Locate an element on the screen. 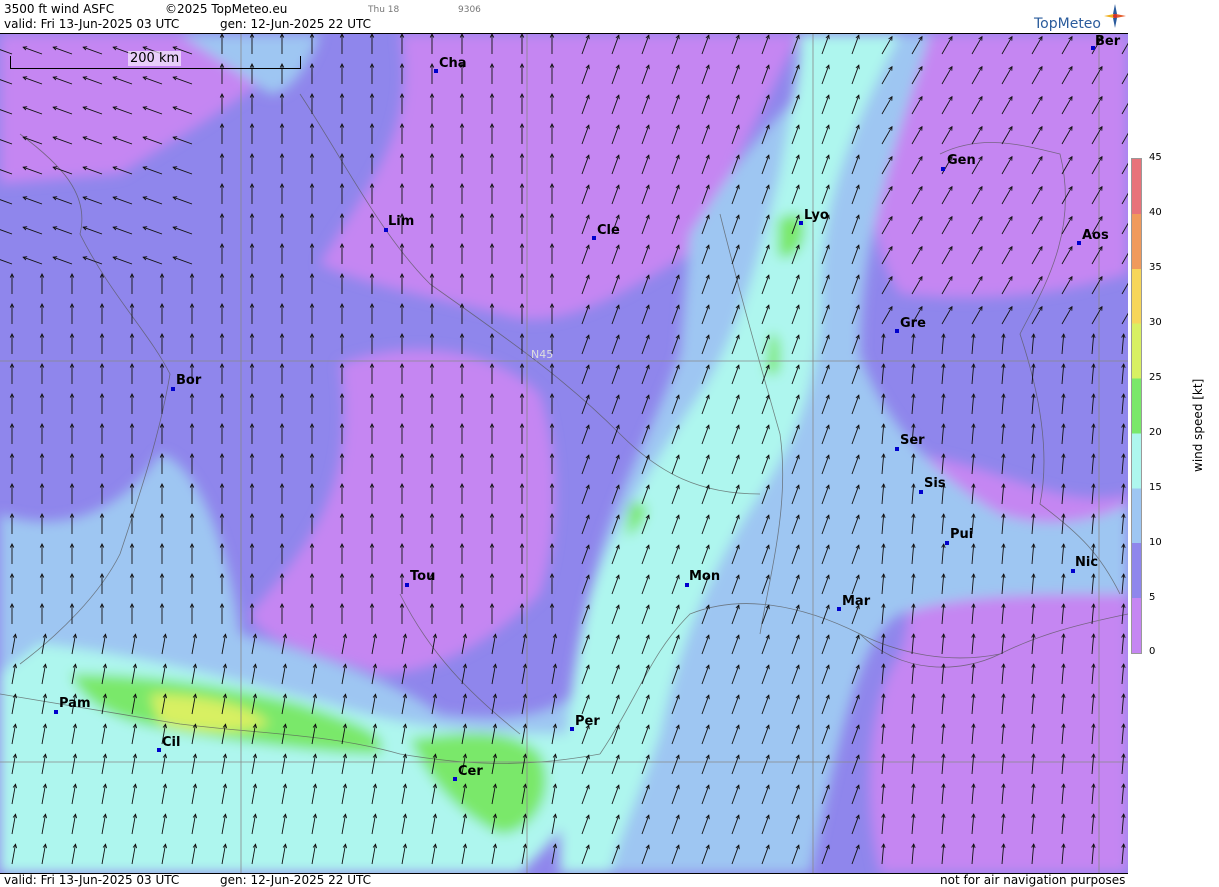 The width and height of the screenshot is (1219, 887). city-label-pam: Pam is located at coordinates (75, 703).